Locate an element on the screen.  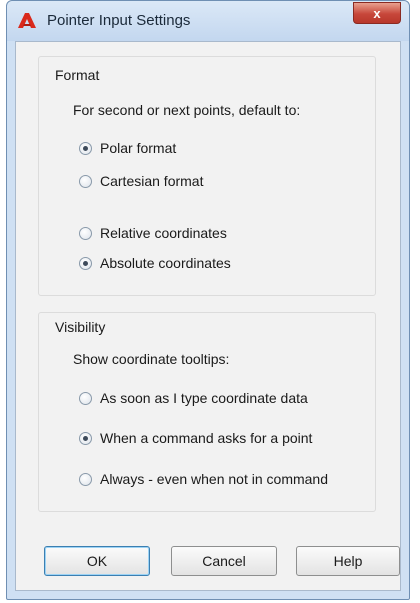
cancel-button: Cancel is located at coordinates (224, 561).